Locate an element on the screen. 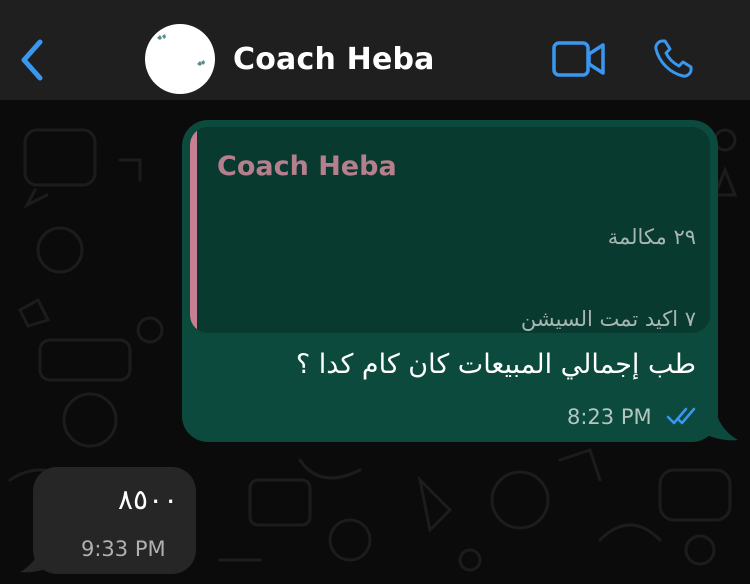 The width and height of the screenshot is (750, 584). quoted-author: Coach Heba is located at coordinates (307, 166).